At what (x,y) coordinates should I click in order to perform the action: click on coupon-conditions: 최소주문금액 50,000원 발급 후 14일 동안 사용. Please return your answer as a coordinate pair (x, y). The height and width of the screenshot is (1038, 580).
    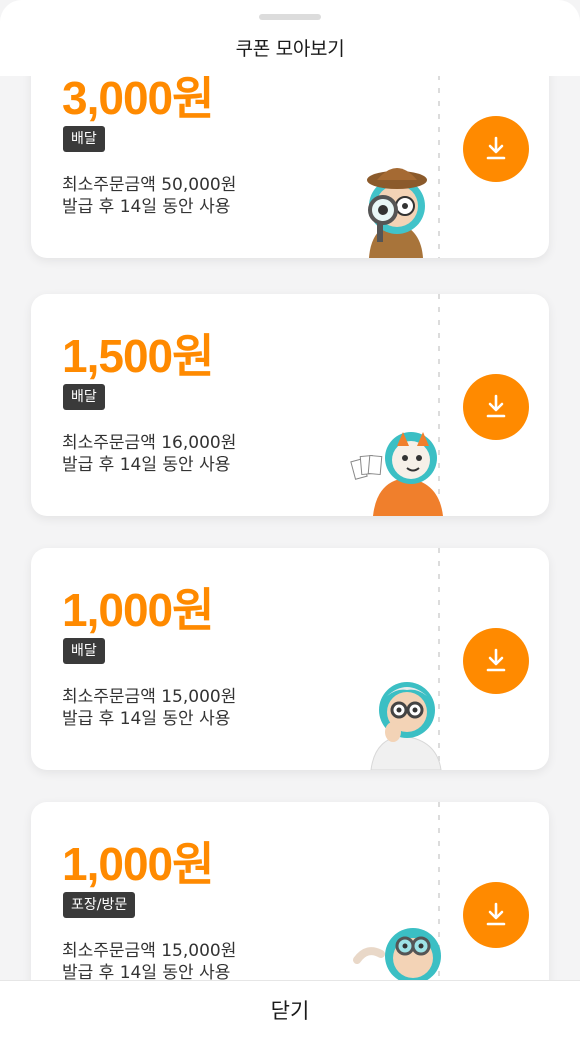
    Looking at the image, I should click on (149, 196).